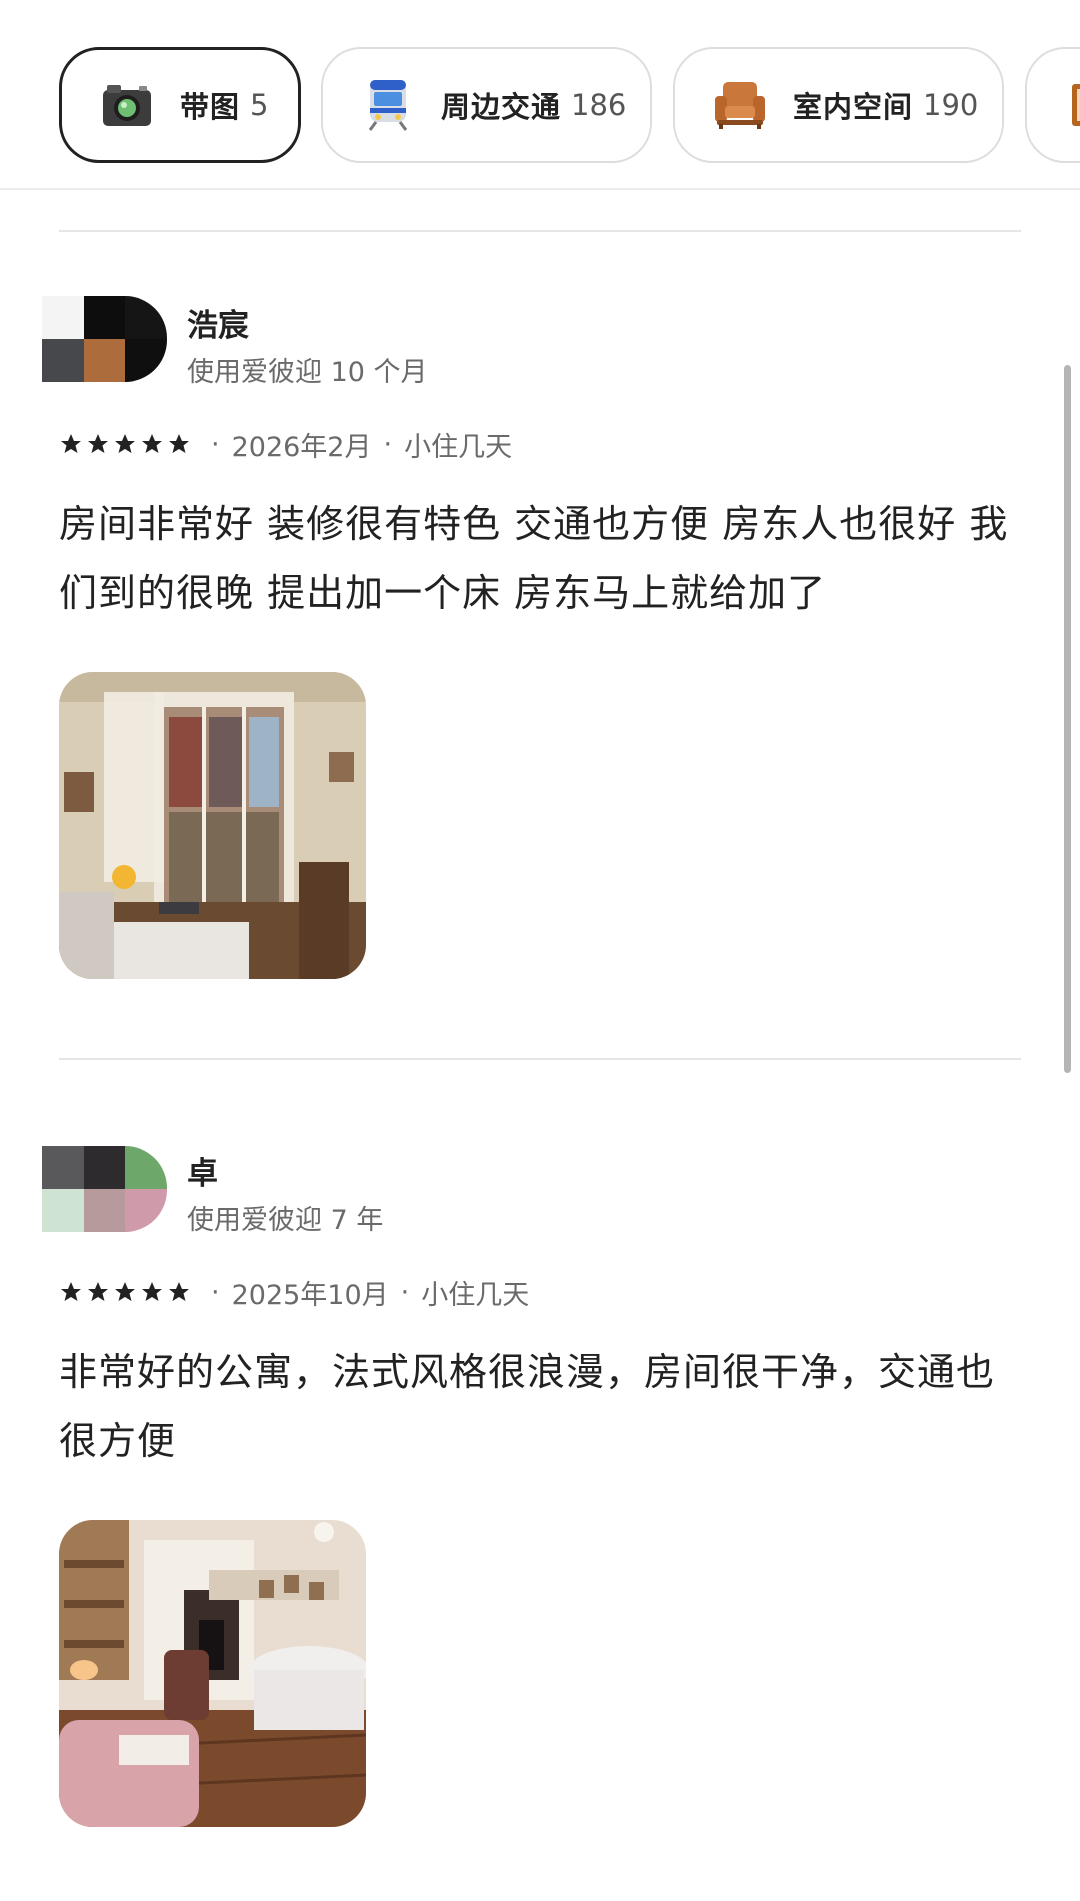 The height and width of the screenshot is (1901, 1080). Describe the element at coordinates (539, 1407) in the screenshot. I see `review-text: 非常好的公寓，法式风格很浪漫，房间很干净，交通也 很方便` at that location.